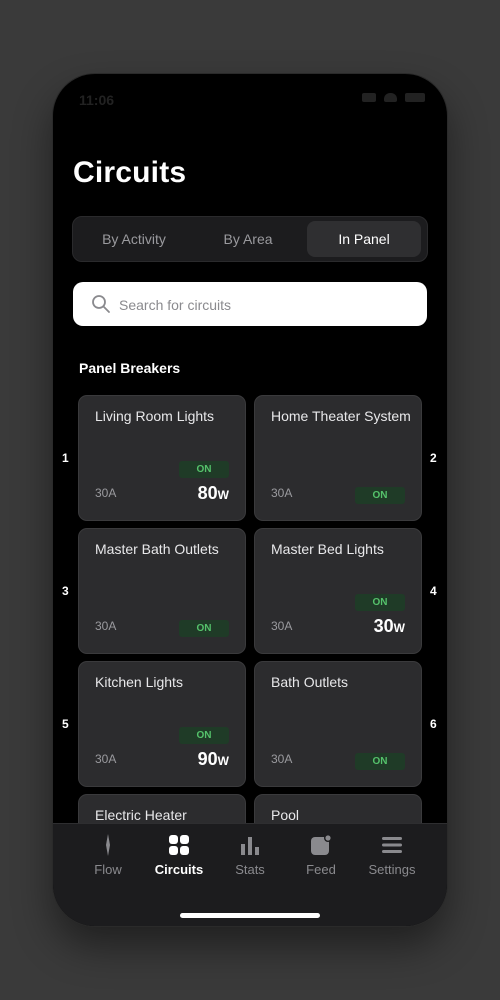 This screenshot has height=1000, width=500. Describe the element at coordinates (130, 172) in the screenshot. I see `page-title: Circuits` at that location.